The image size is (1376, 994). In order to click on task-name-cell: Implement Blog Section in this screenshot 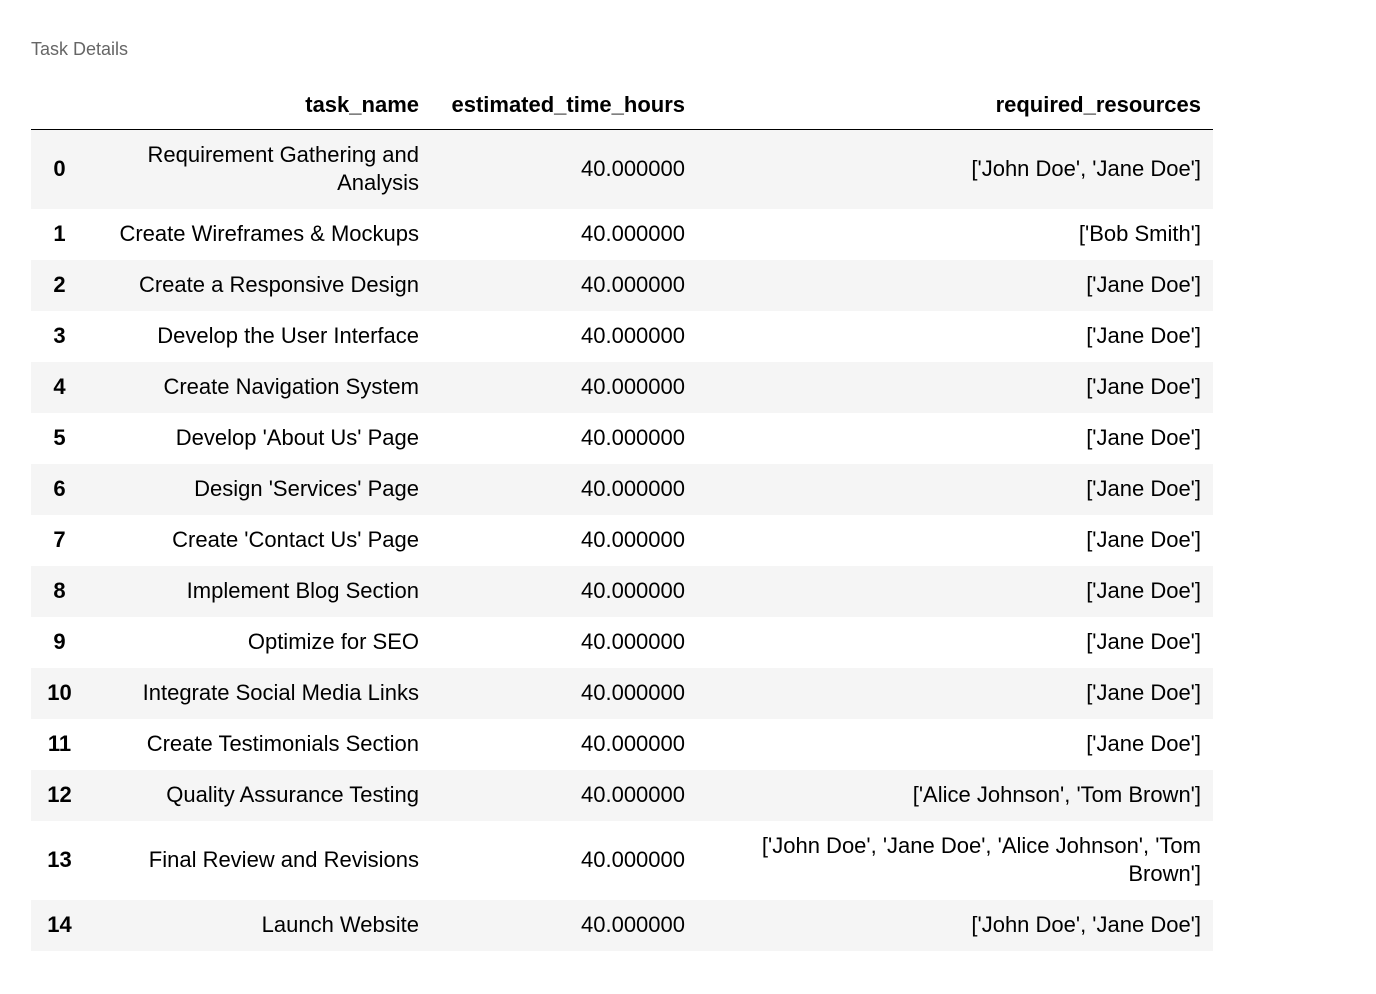, I will do `click(302, 590)`.